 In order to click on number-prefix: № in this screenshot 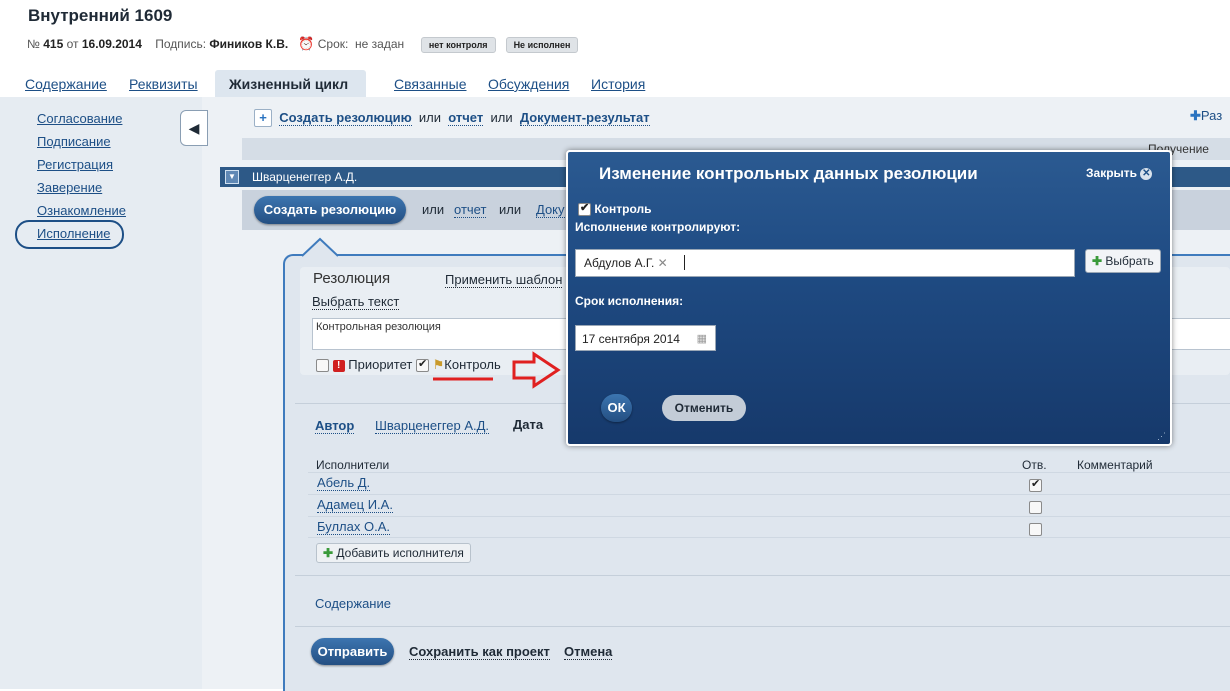, I will do `click(33, 44)`.